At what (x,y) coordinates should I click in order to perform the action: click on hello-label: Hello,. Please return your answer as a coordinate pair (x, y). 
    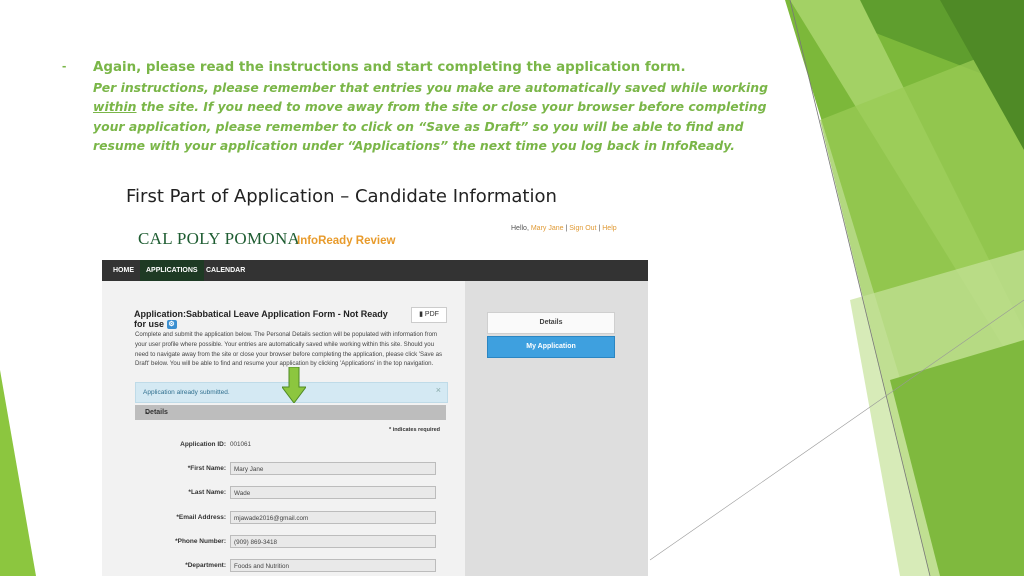
    Looking at the image, I should click on (521, 228).